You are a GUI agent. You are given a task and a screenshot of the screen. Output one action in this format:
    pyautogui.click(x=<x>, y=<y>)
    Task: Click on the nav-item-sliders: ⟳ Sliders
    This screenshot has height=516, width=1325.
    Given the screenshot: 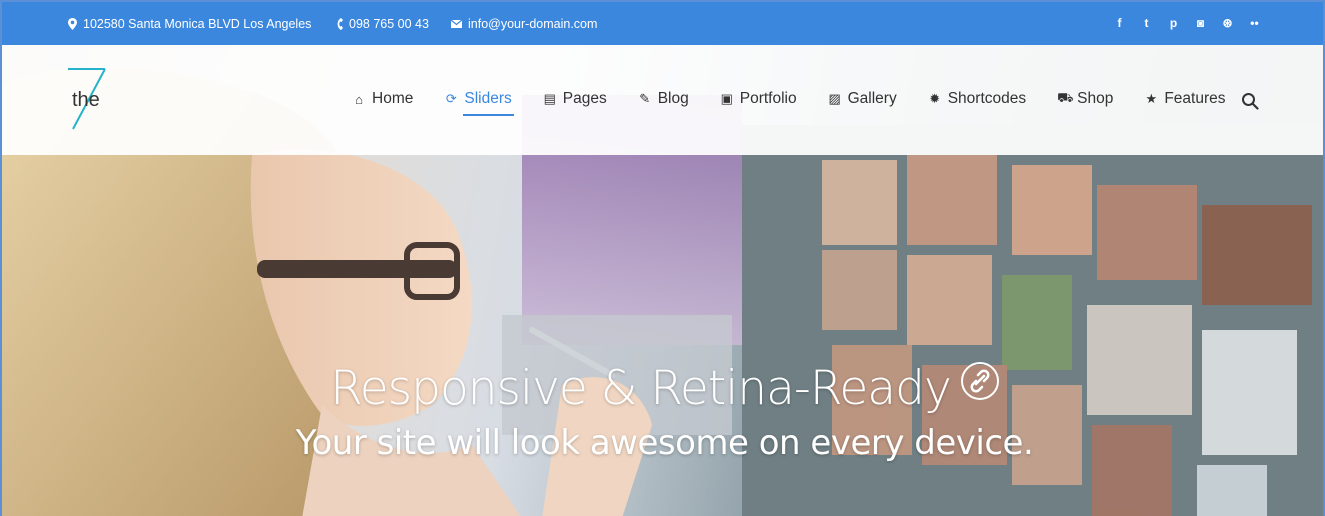 What is the action you would take?
    pyautogui.click(x=479, y=103)
    